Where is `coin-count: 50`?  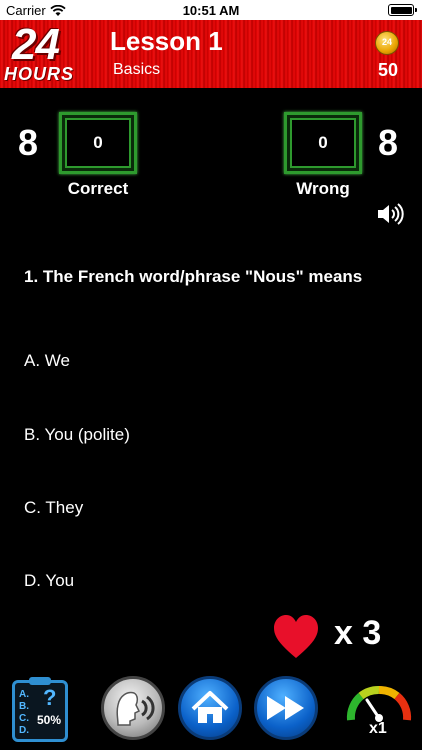 coin-count: 50 is located at coordinates (388, 70).